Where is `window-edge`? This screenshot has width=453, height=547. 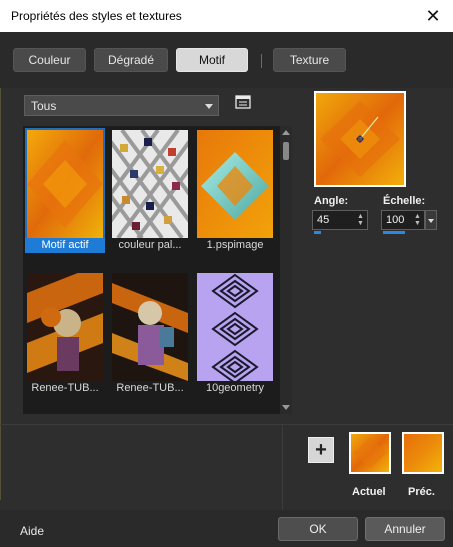 window-edge is located at coordinates (0, 280).